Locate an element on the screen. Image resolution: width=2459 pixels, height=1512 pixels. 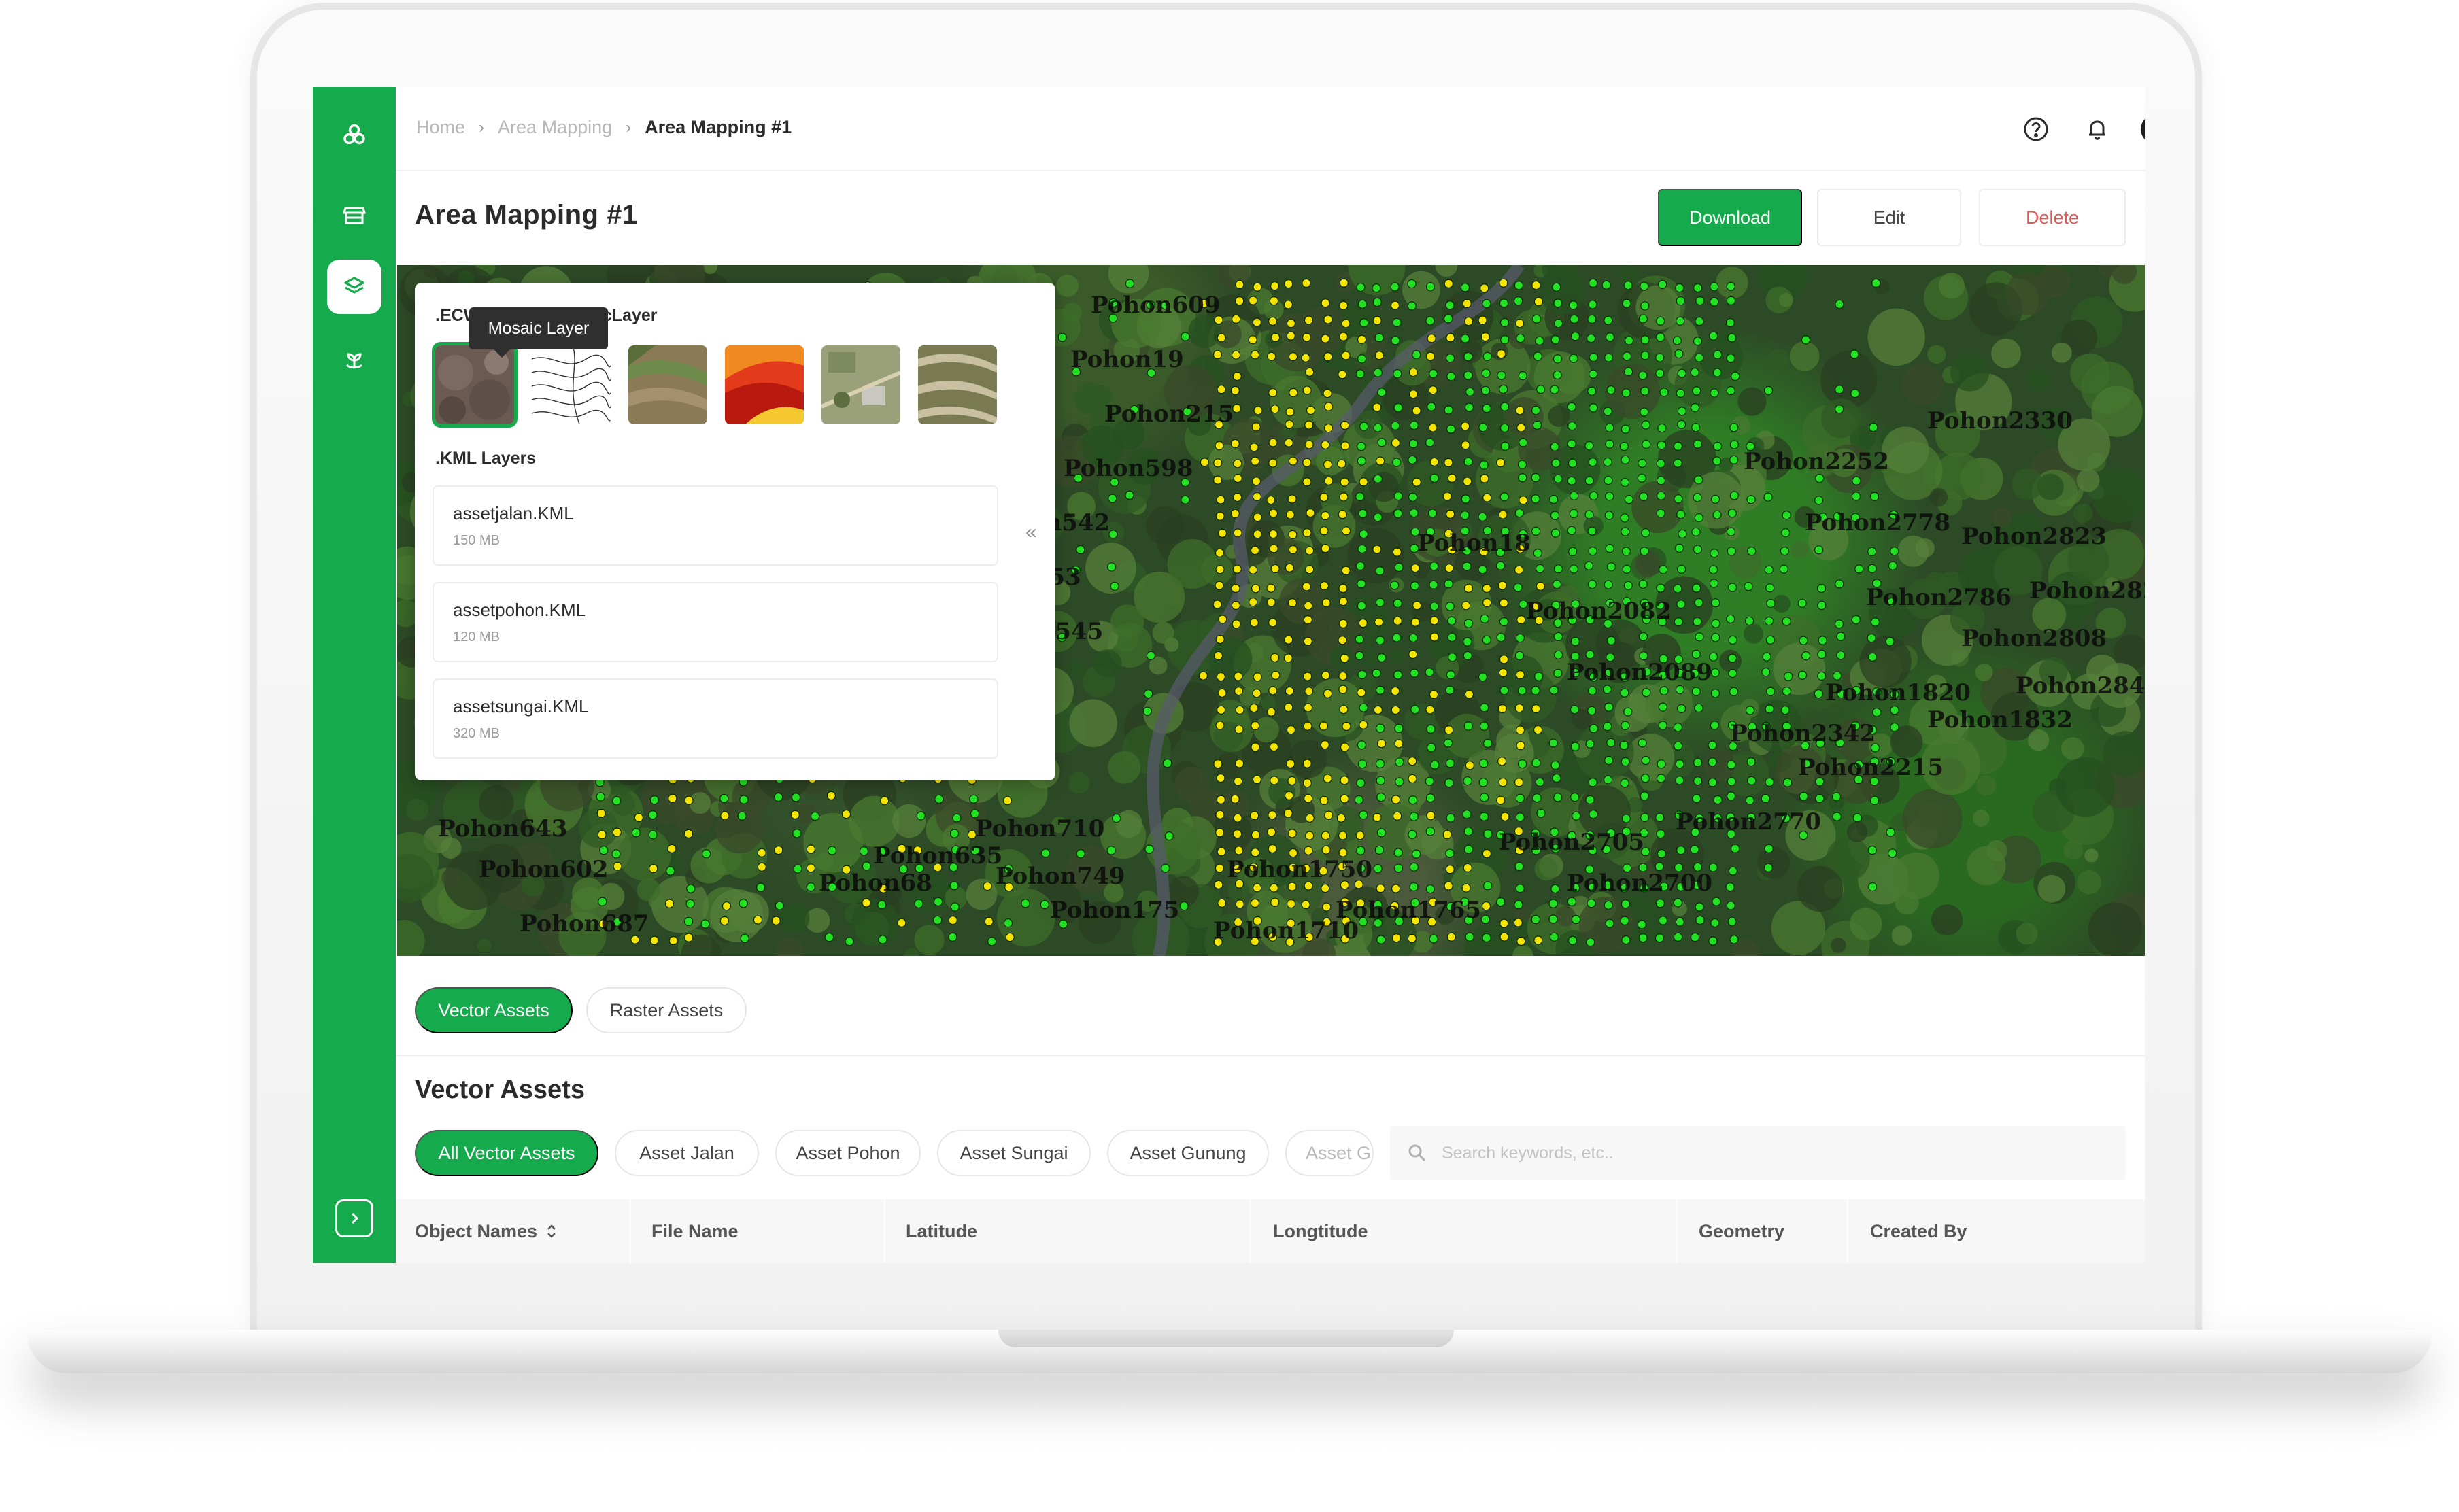
map-tree-label: Pohon2215 is located at coordinates (1871, 767).